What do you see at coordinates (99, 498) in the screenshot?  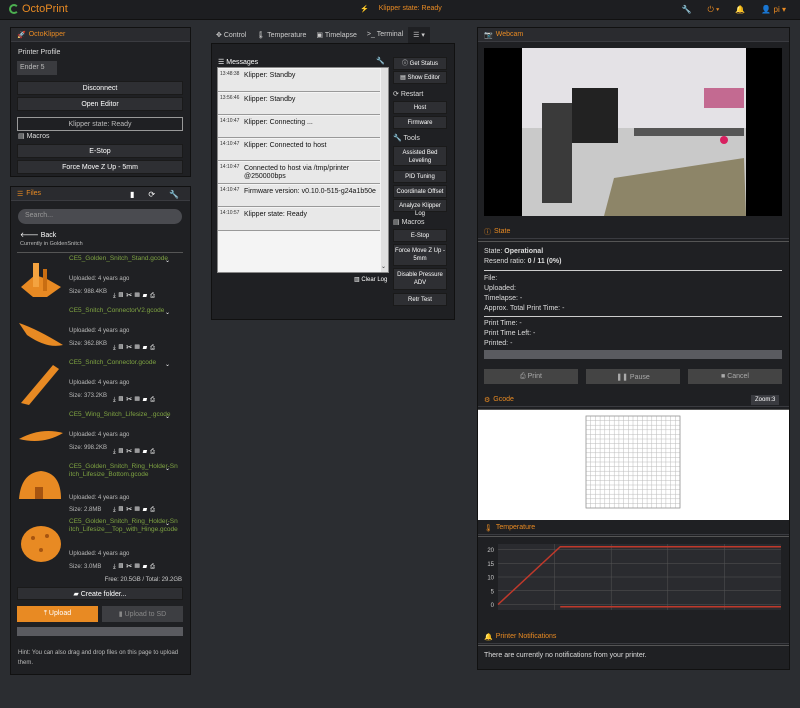 I see `file-uploaded: Uploaded: 4 years ago` at bounding box center [99, 498].